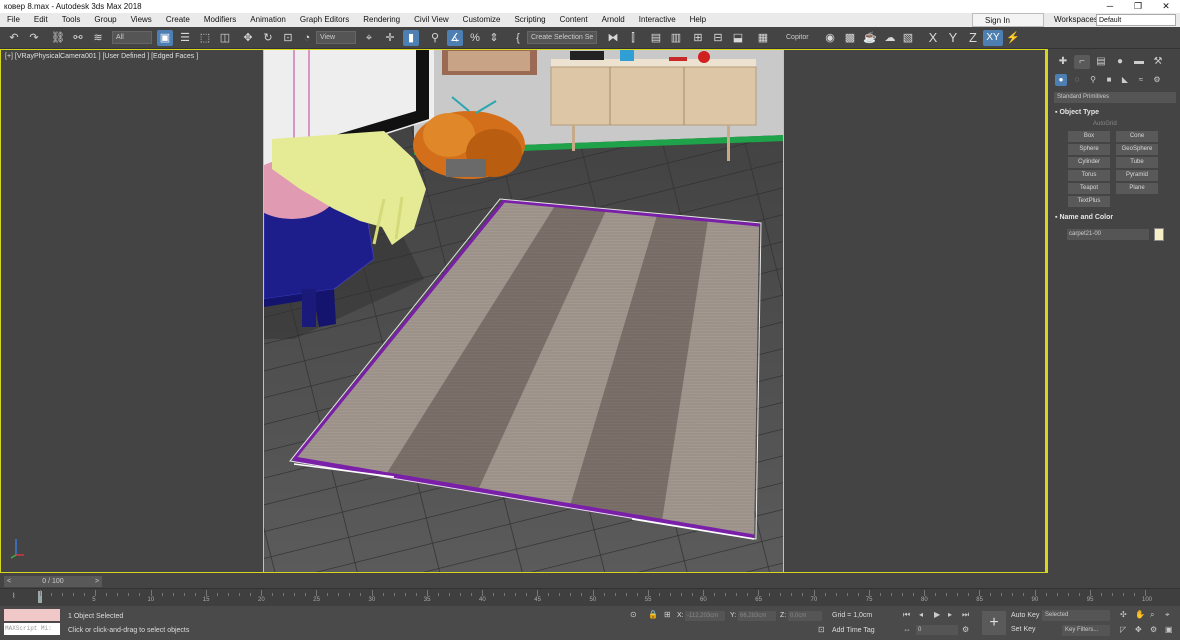 Image resolution: width=1180 pixels, height=640 pixels. Describe the element at coordinates (653, 614) in the screenshot. I see `selection-lock-icon: 🔒` at that location.